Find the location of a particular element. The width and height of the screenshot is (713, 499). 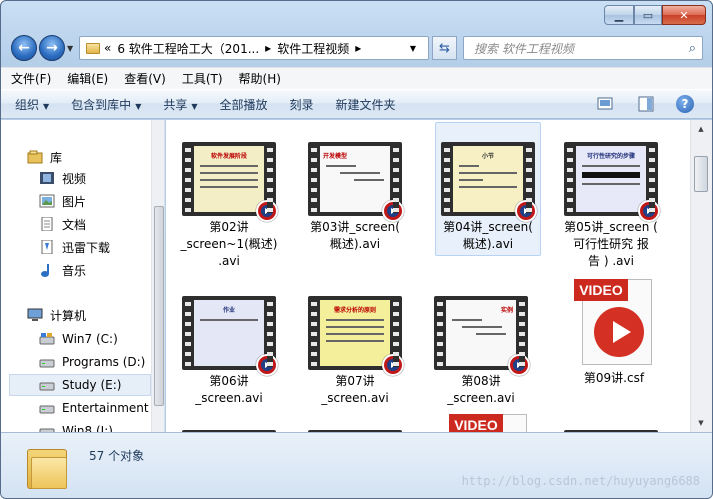

sidebar-item-music: 音乐 is located at coordinates (101, 270).